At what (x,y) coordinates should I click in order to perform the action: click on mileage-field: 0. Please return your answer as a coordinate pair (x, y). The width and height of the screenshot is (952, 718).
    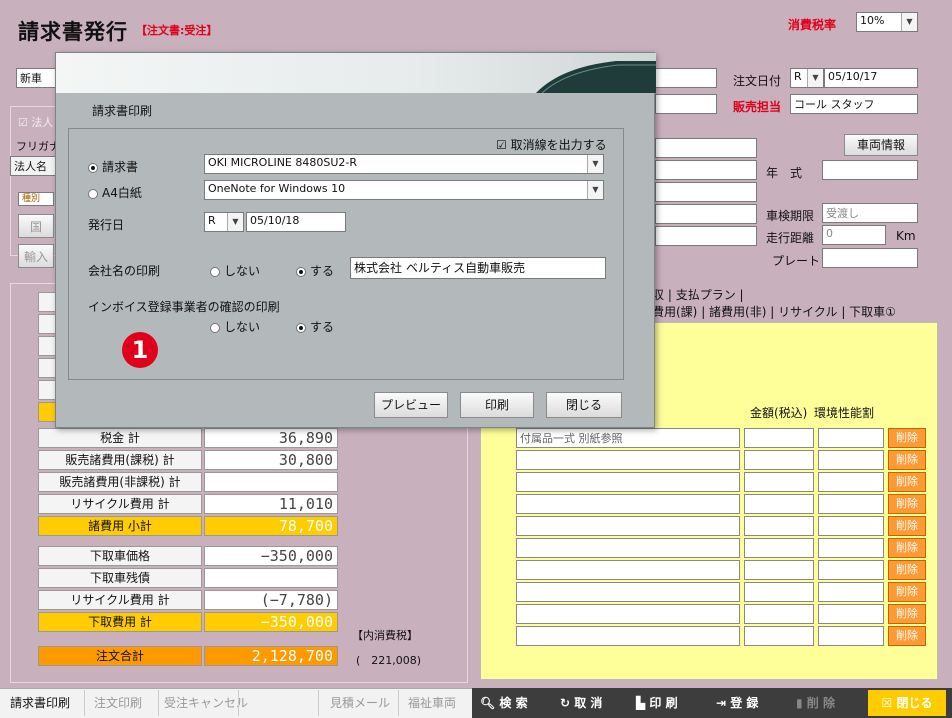
    Looking at the image, I should click on (854, 235).